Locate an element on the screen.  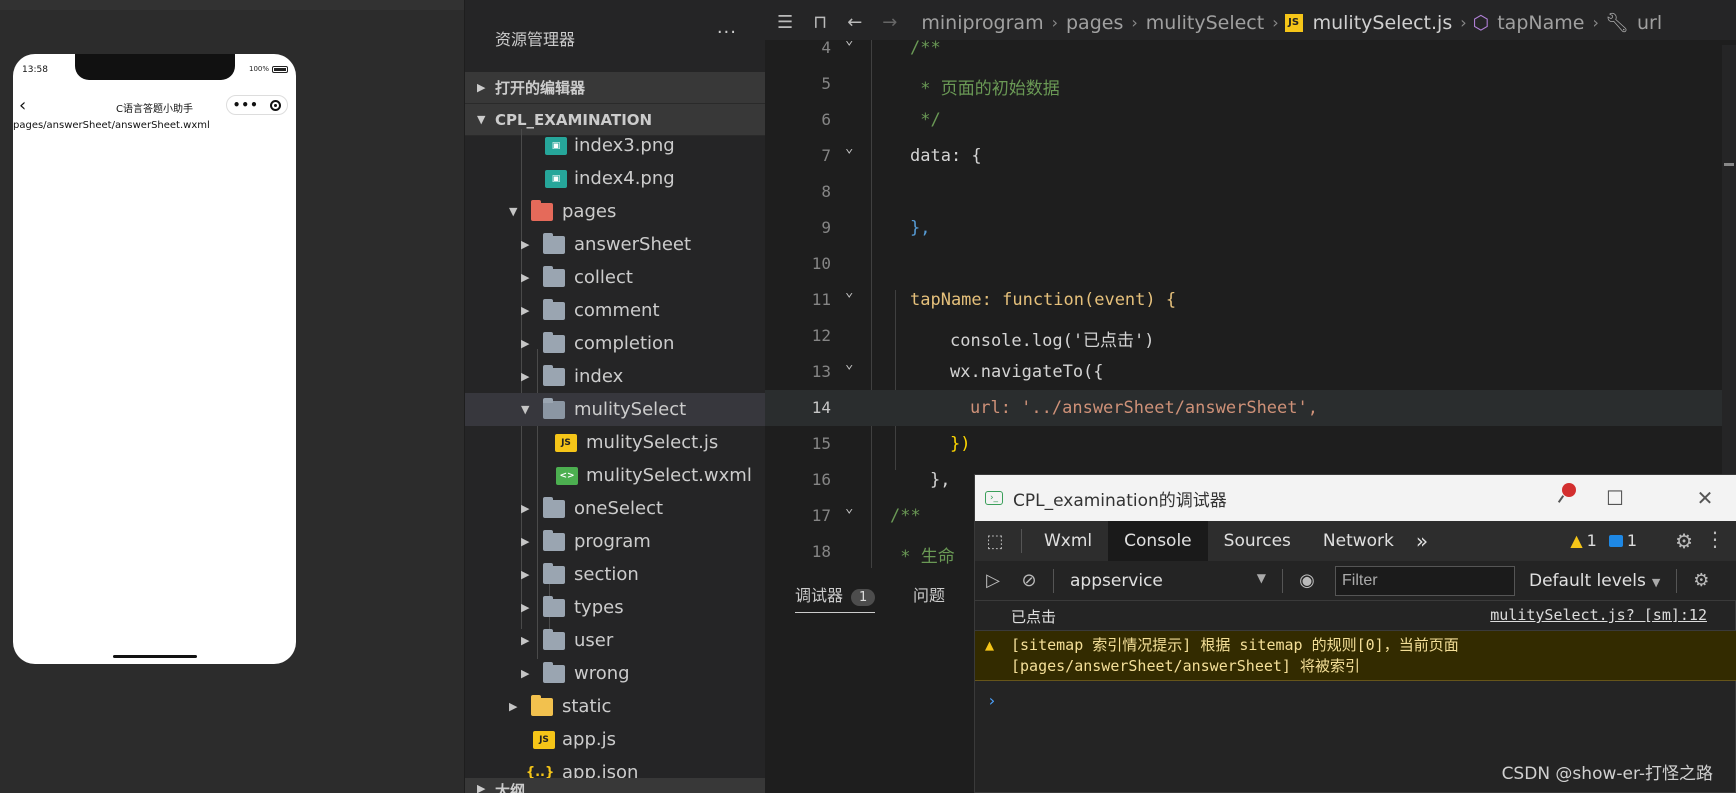
close-circle-icon is located at coordinates (276, 105).